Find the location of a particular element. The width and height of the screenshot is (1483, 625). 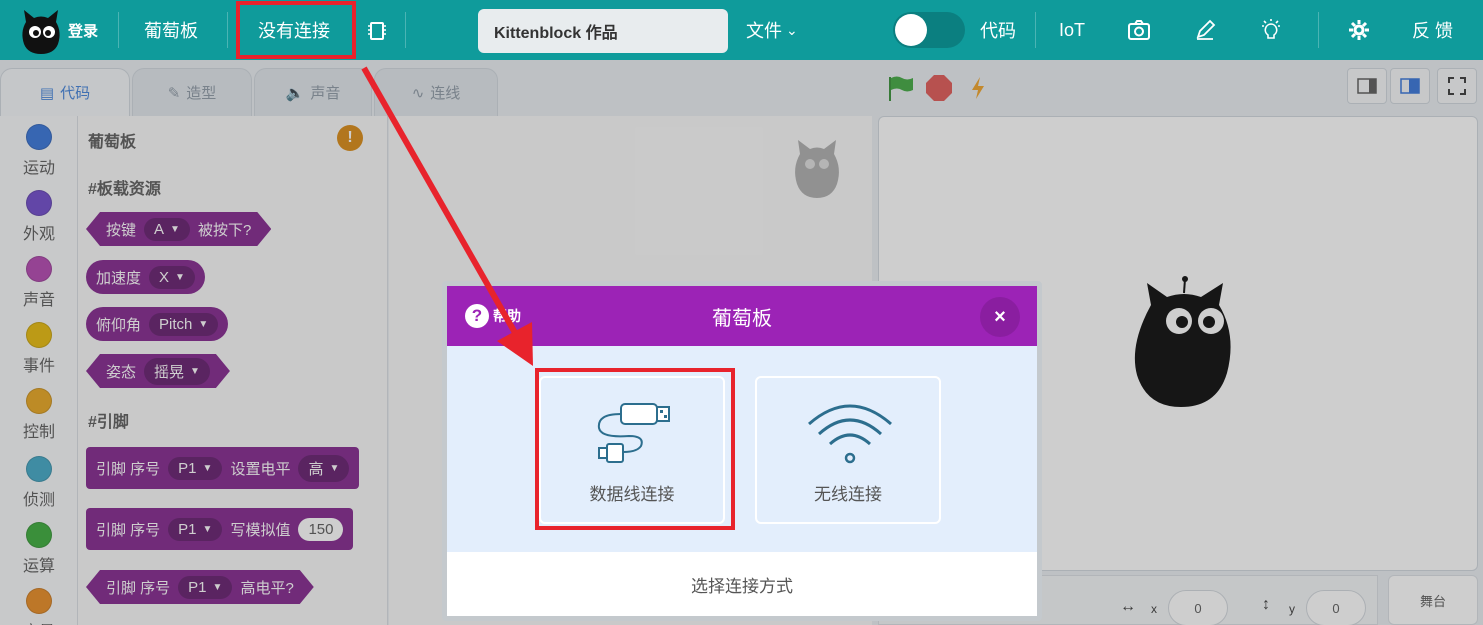

code-toggle-label: 代码 is located at coordinates (998, 31).